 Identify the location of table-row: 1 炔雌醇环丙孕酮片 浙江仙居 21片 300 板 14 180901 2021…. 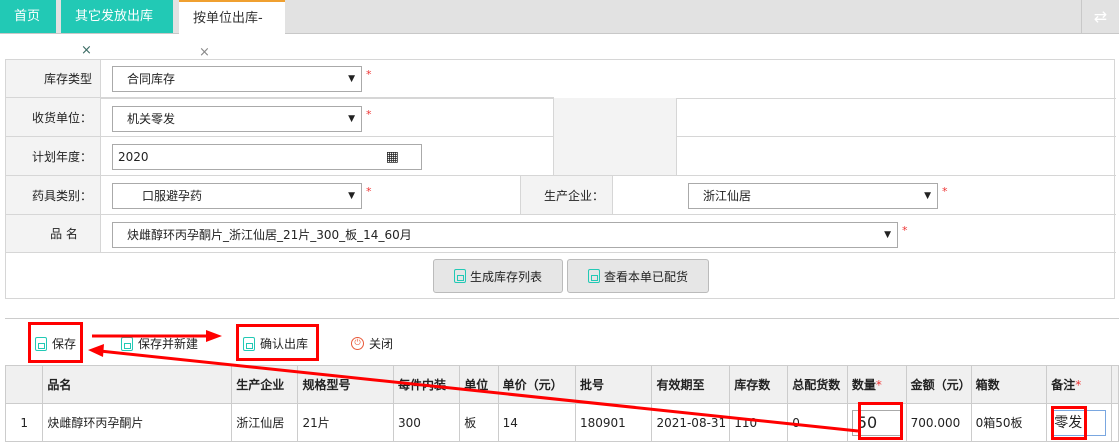
(561, 422).